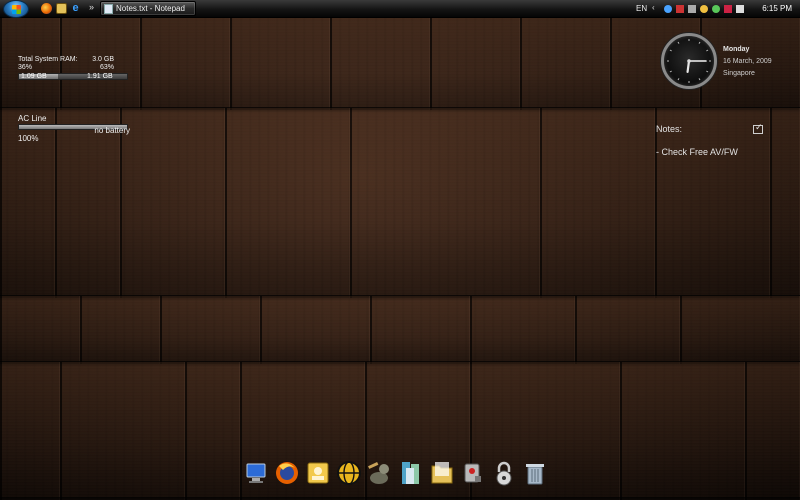 This screenshot has width=800, height=500. What do you see at coordinates (697, 152) in the screenshot?
I see `notes-item: - Check Free AV/FW` at bounding box center [697, 152].